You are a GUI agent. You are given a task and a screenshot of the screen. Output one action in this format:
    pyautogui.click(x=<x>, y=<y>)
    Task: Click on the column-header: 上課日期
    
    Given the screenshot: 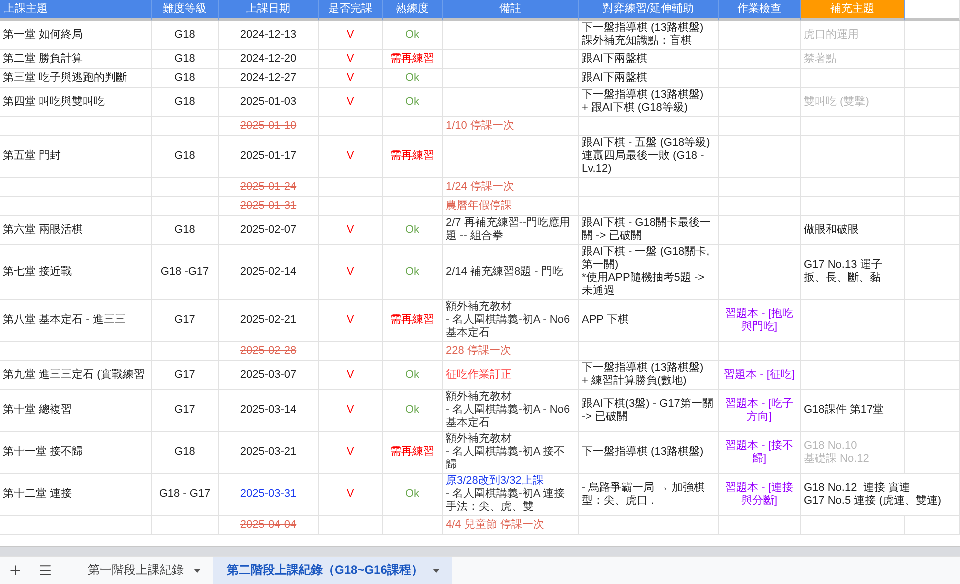 What is the action you would take?
    pyautogui.click(x=269, y=10)
    